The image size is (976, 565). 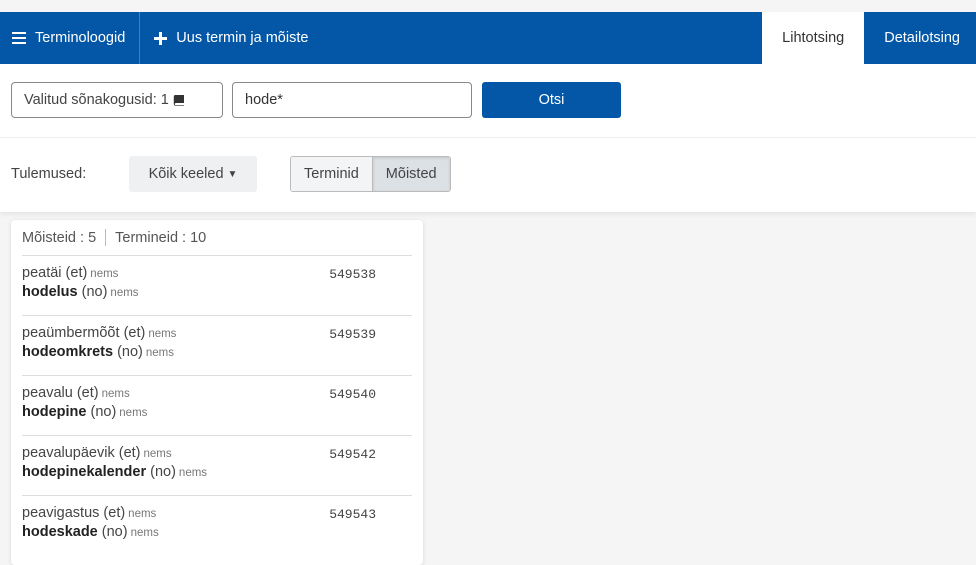 I want to click on search-row: Valitud sõnakogusid: 1 Otsi, so click(x=316, y=100).